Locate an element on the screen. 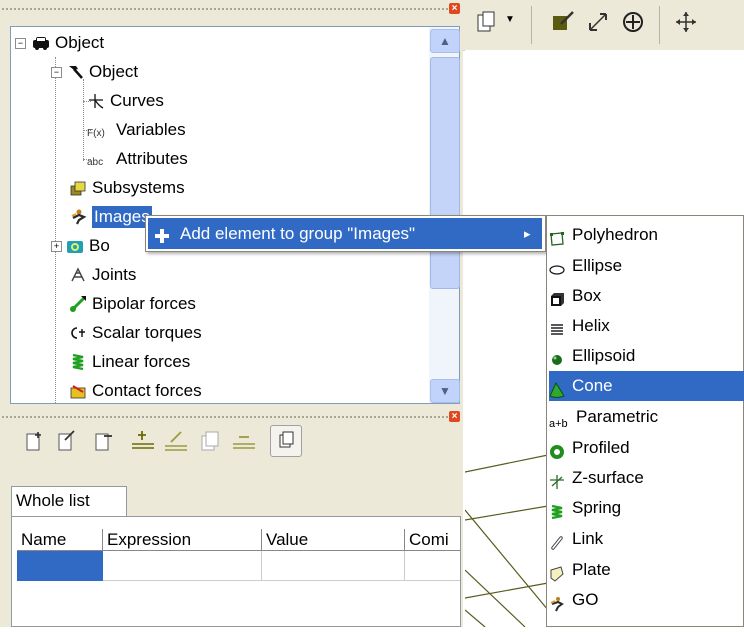 Image resolution: width=744 pixels, height=632 pixels. menu-item-label: Box is located at coordinates (587, 295).